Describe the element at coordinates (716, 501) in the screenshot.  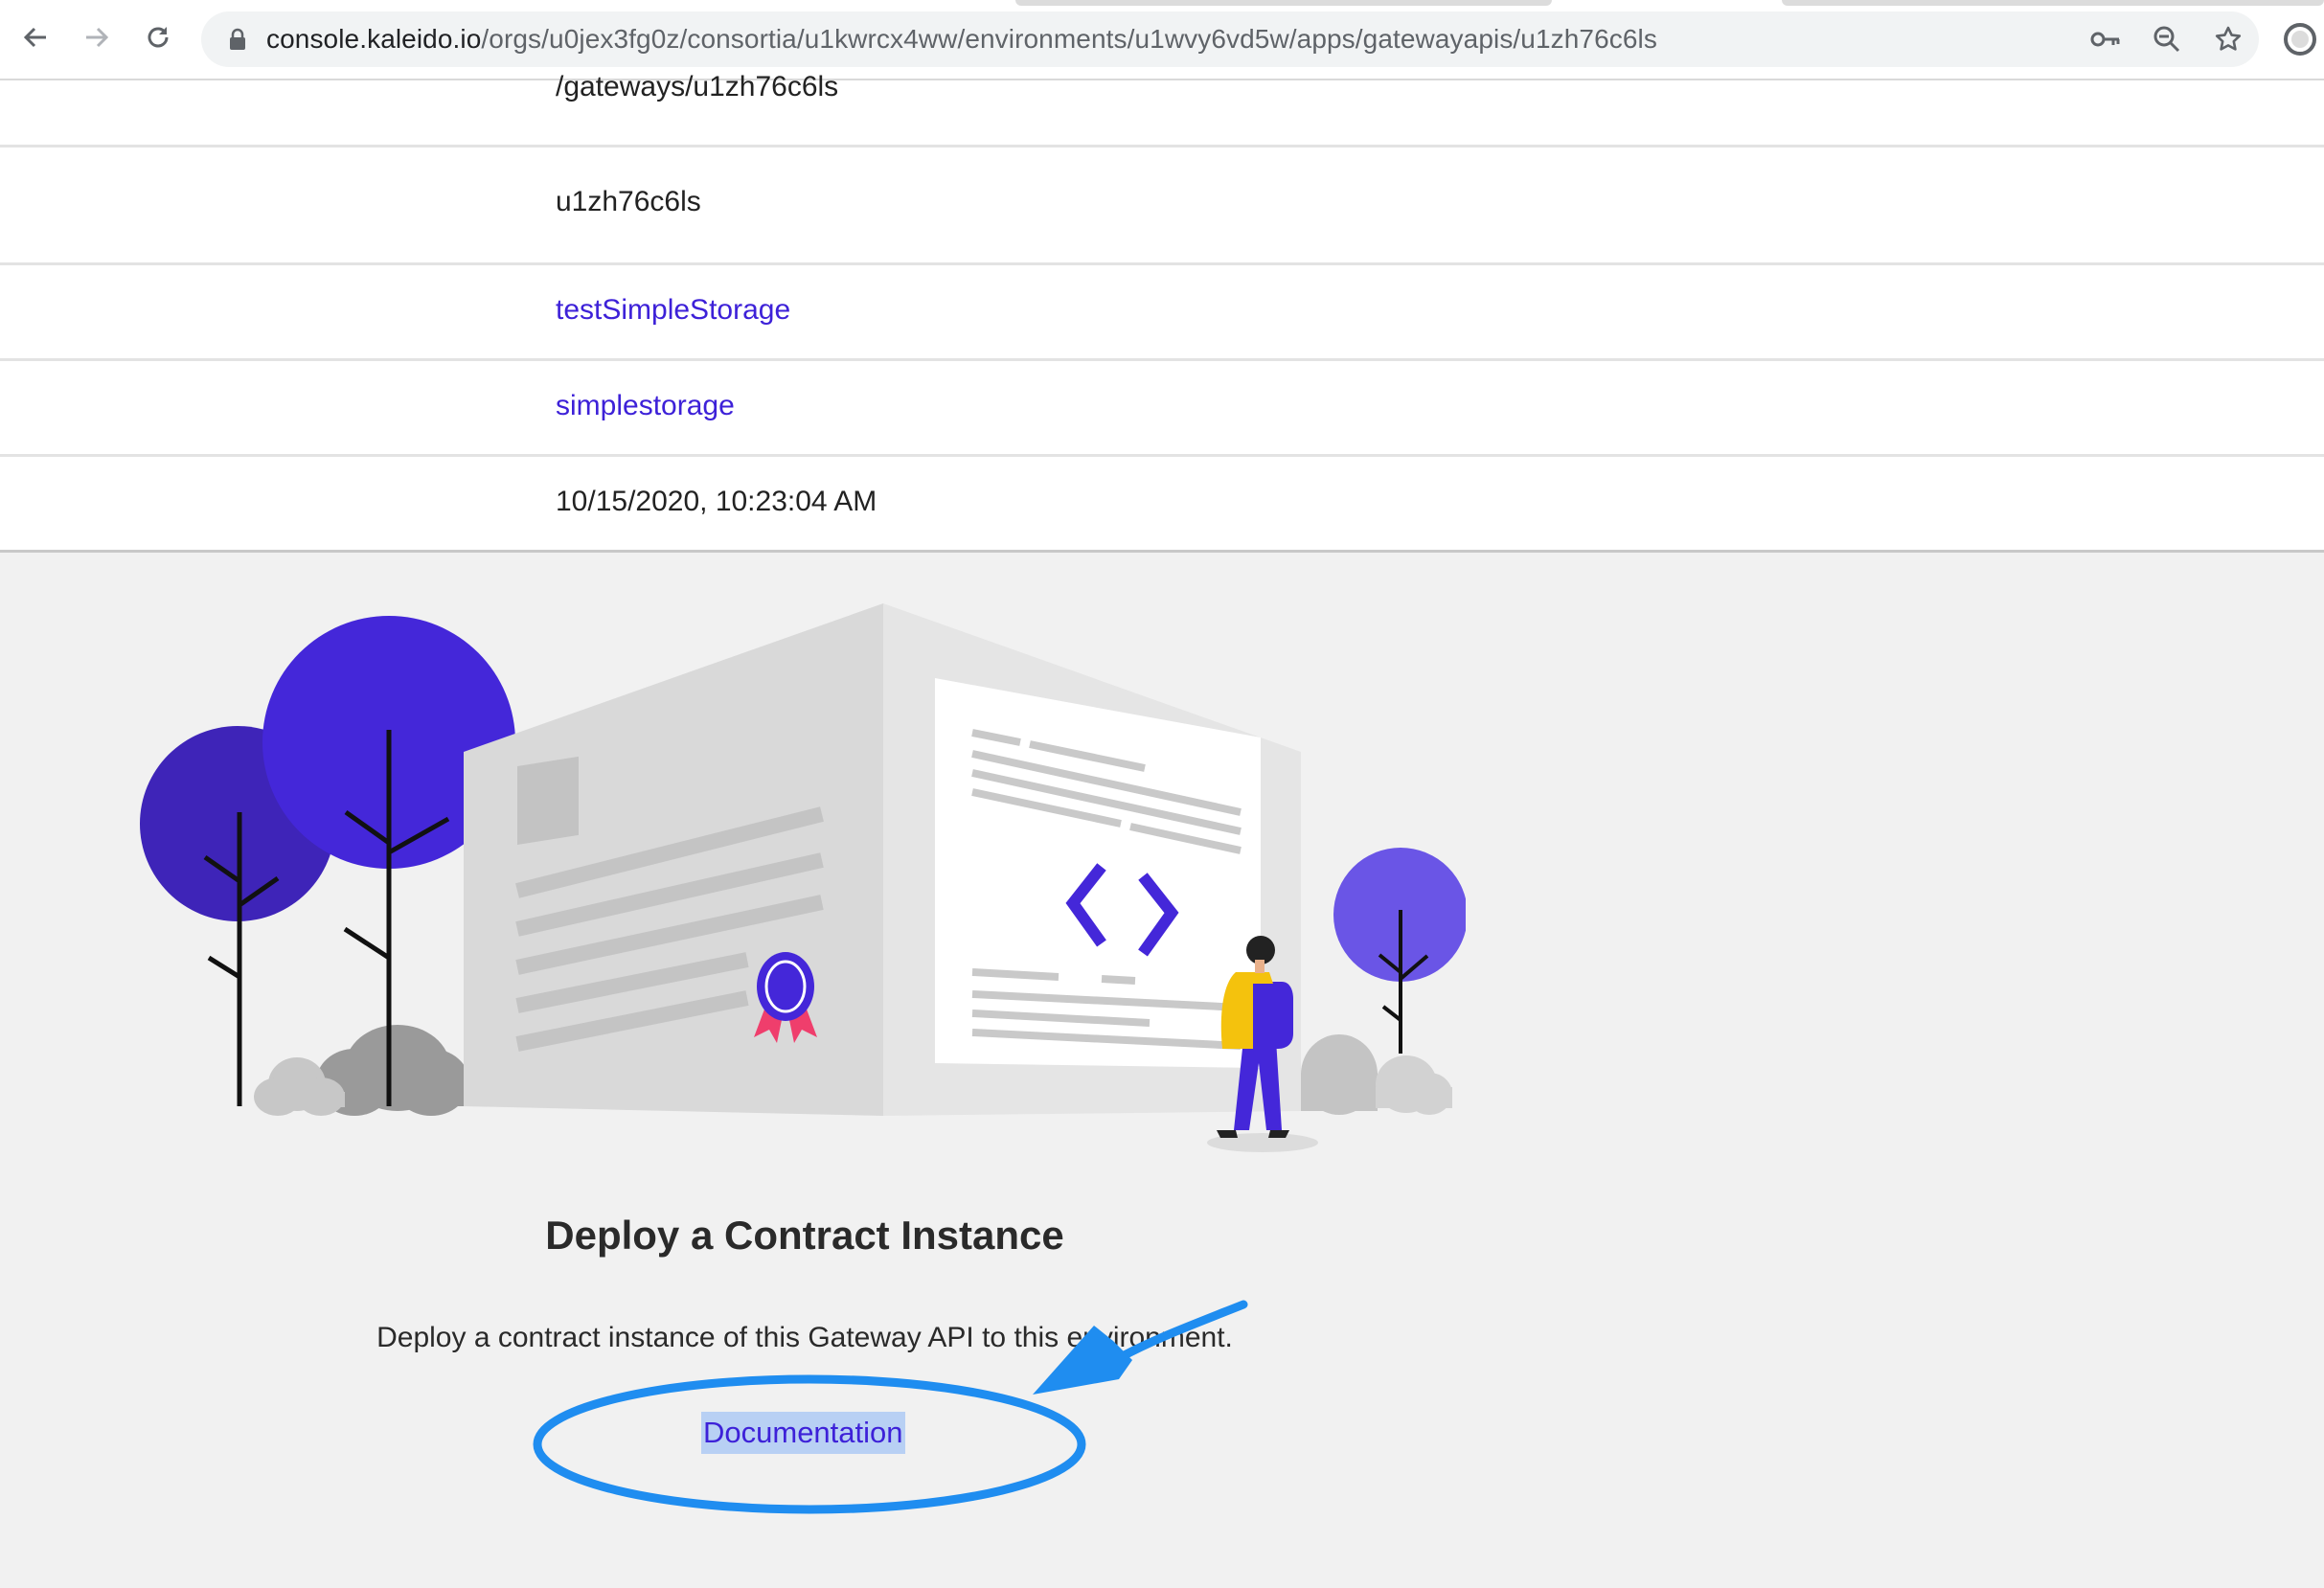
I see `created-date-value: 10/15/2020, 10:23:04 AM` at that location.